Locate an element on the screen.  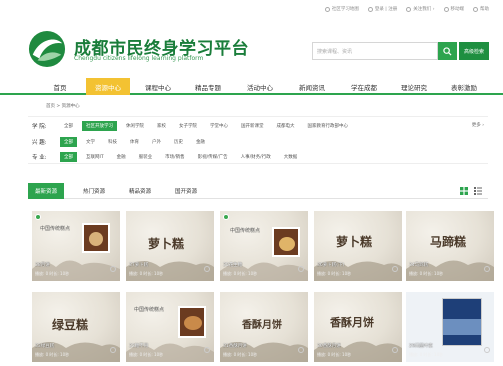
list-view-icon is located at coordinates (478, 191).